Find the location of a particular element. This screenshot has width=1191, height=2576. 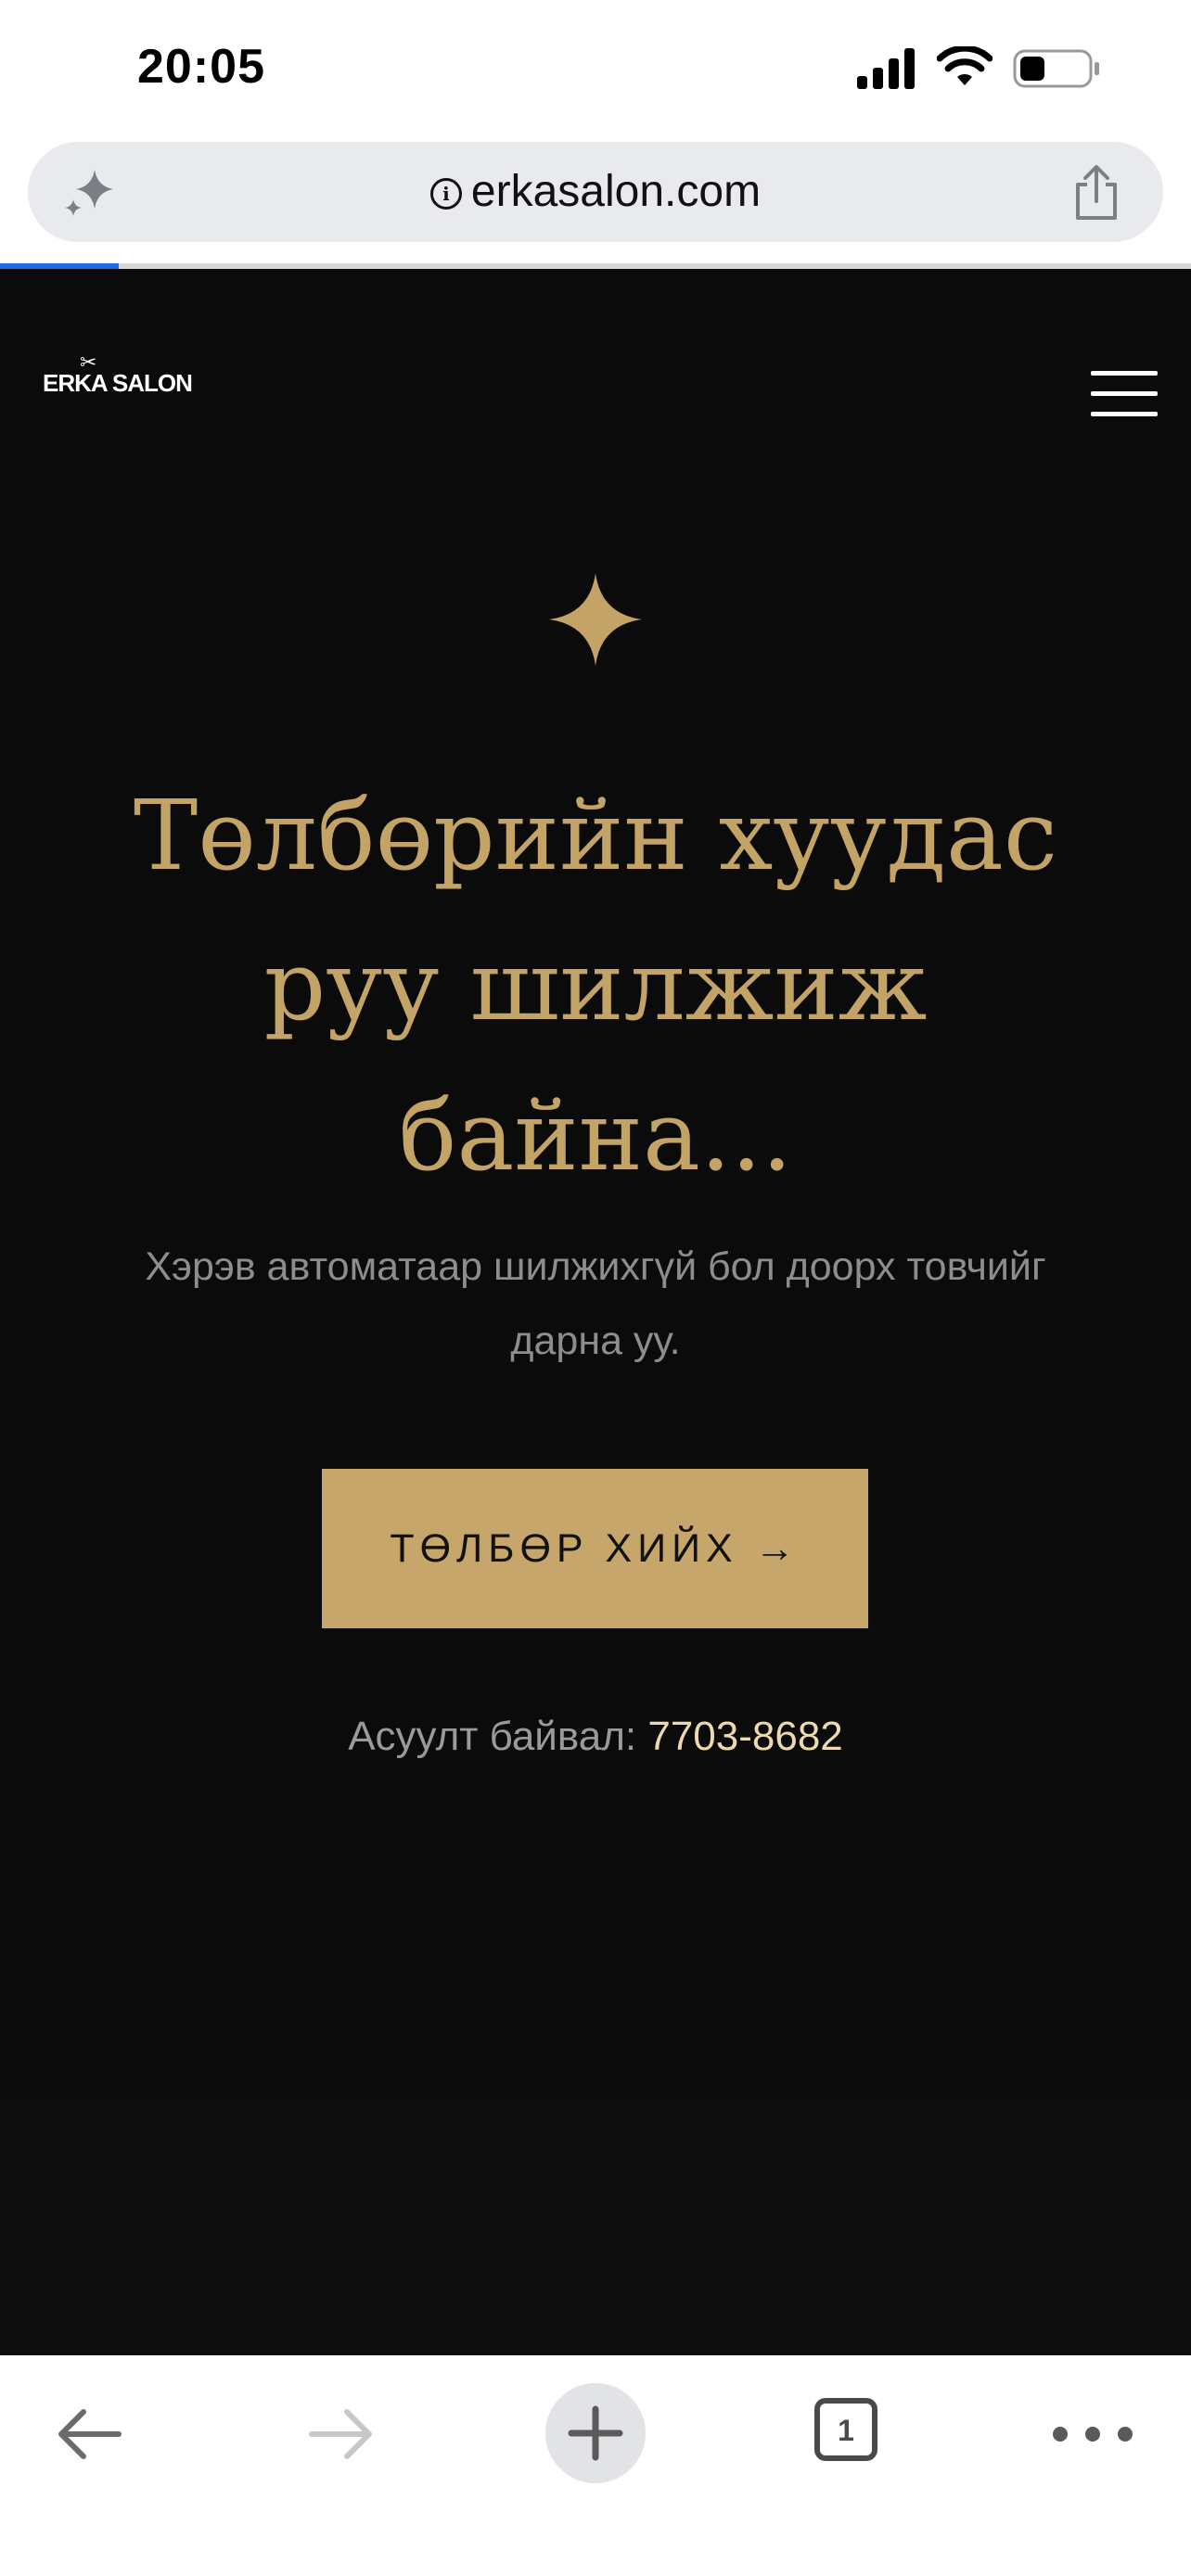

status-time: 20:05 is located at coordinates (201, 67).